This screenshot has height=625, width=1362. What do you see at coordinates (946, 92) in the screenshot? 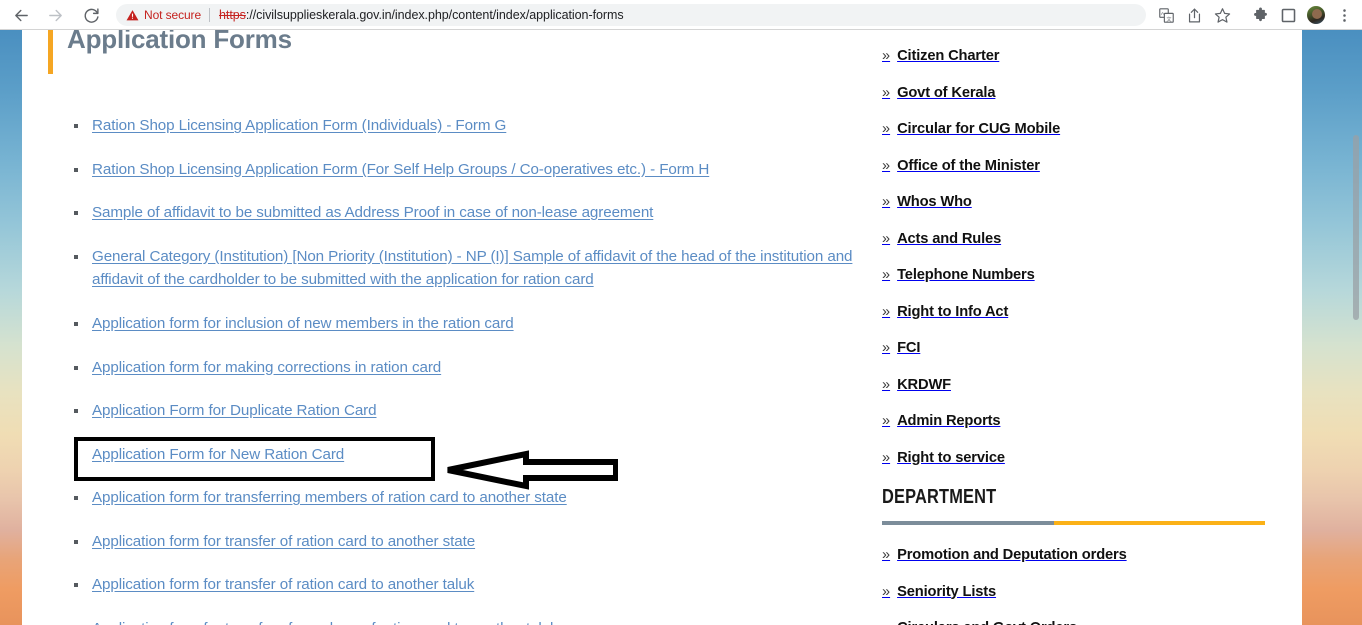
I see `sidebar-item-label: Govt of Kerala` at bounding box center [946, 92].